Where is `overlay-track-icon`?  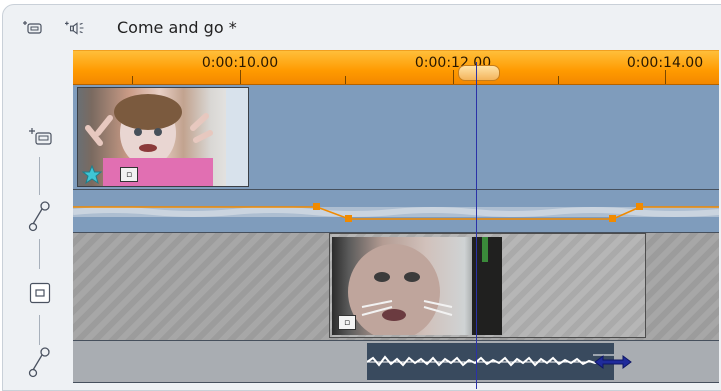
overlay-track-icon is located at coordinates (39, 293).